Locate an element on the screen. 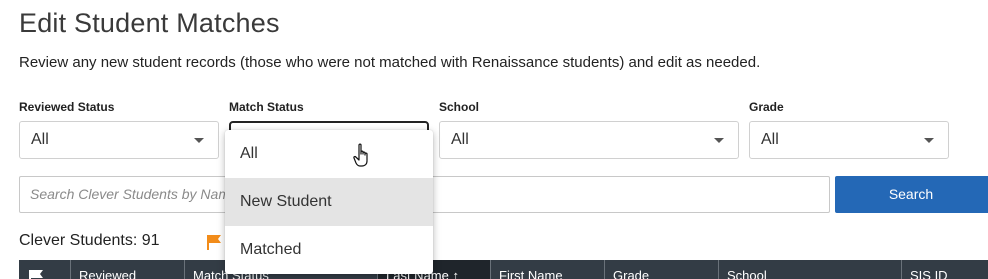 This screenshot has height=279, width=988. option-new-student: New Student is located at coordinates (329, 202).